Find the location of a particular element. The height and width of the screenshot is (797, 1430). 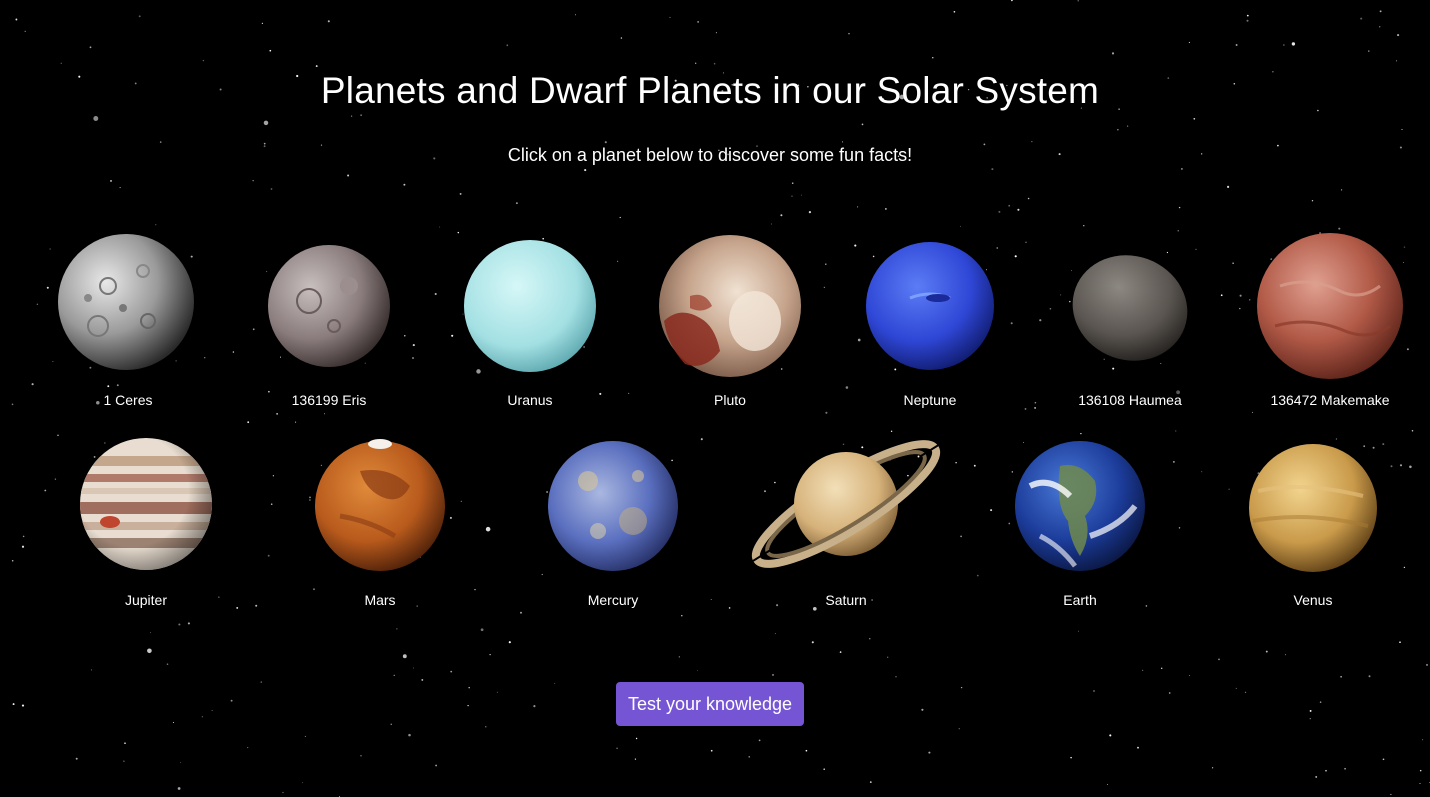

saturn-image is located at coordinates (846, 506).